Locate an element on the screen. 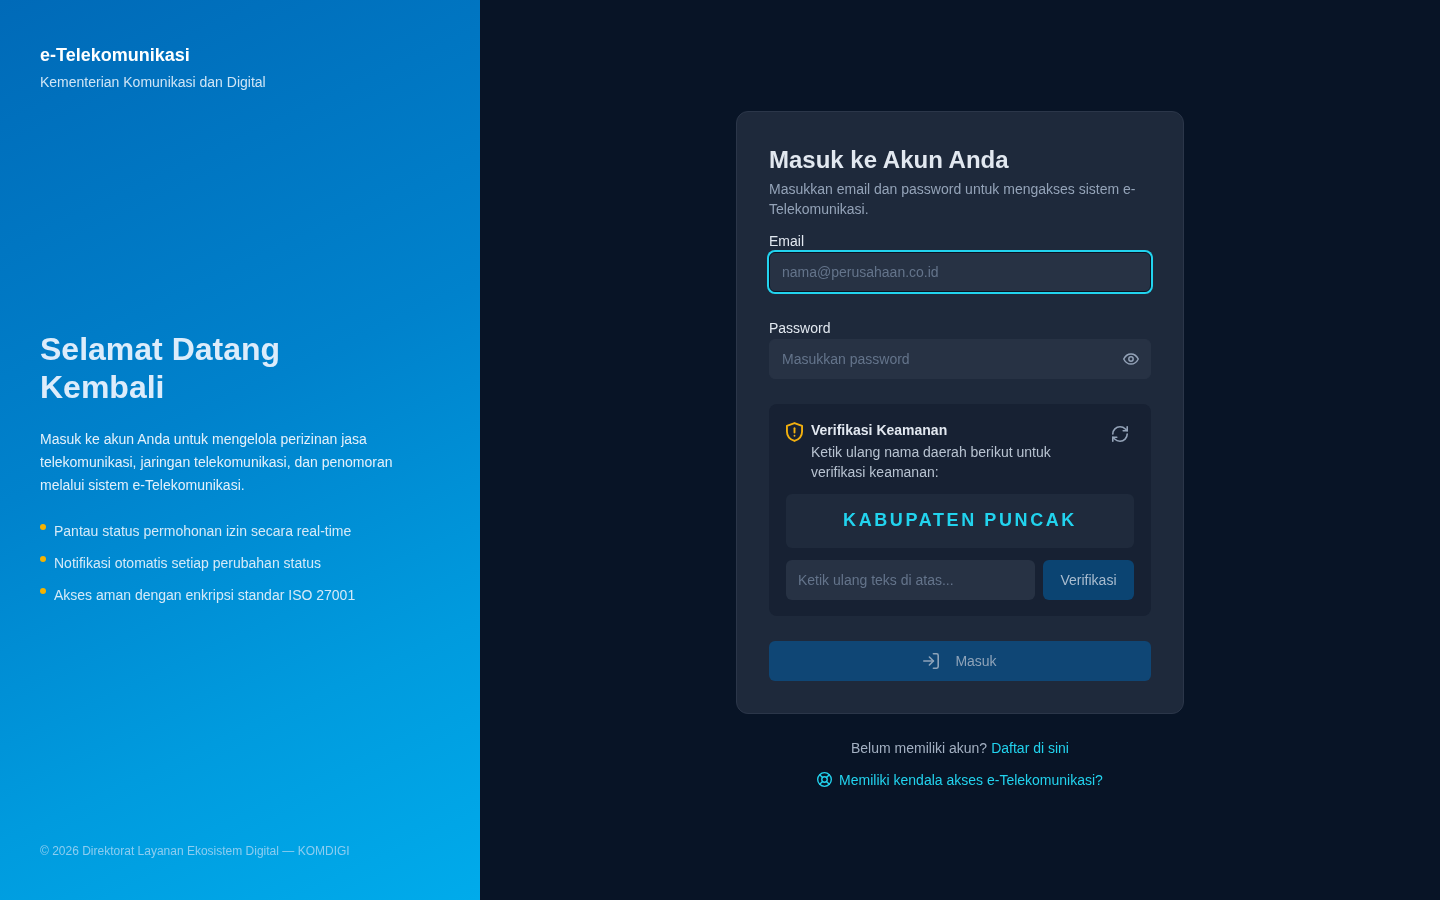 This screenshot has width=1440, height=900. login-subtitle: Masukkan email dan password untuk mengakses sistem e-Telekomunikasi. is located at coordinates (953, 199).